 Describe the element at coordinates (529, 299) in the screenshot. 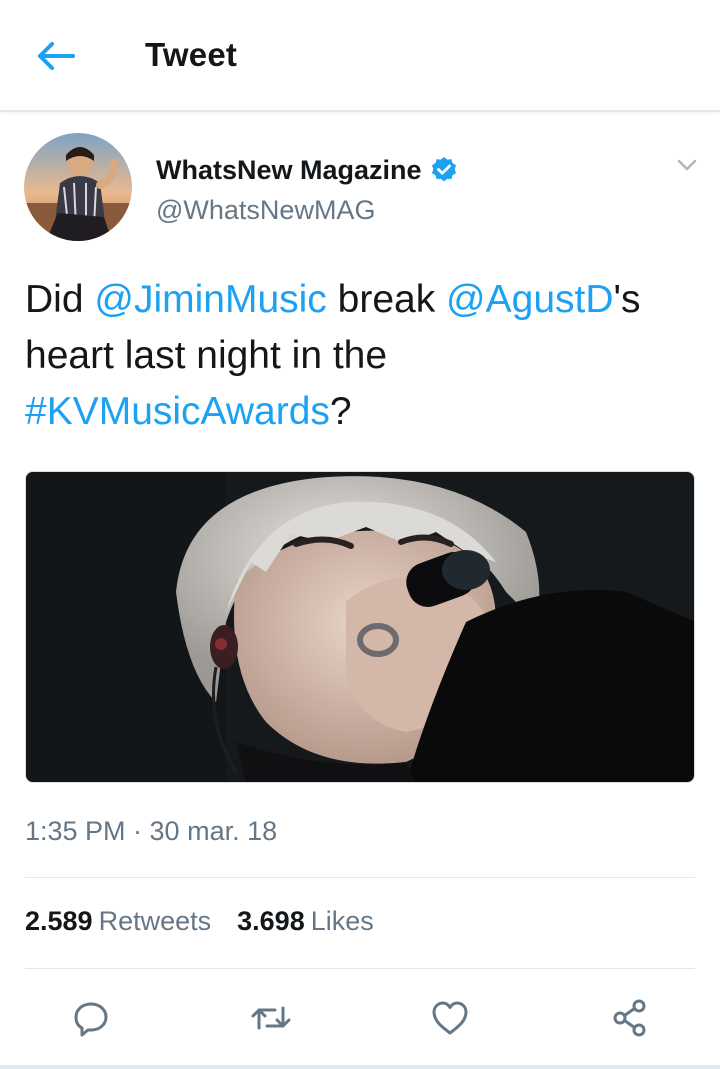

I see `mention-link: @AgustD` at that location.